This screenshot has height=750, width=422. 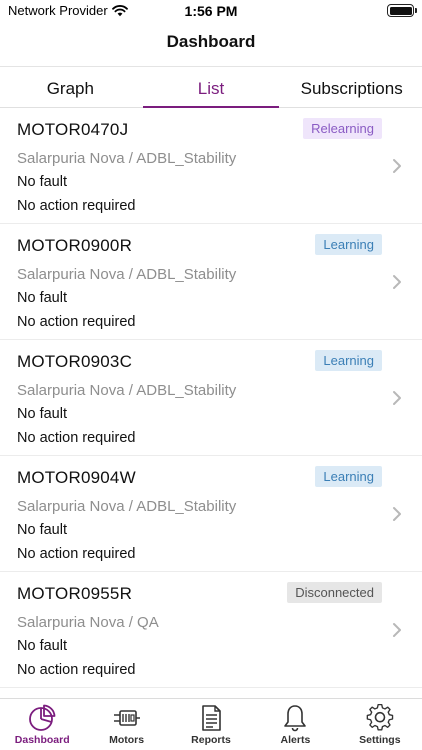 I want to click on motor-name: MOTOR0955R, so click(x=75, y=593).